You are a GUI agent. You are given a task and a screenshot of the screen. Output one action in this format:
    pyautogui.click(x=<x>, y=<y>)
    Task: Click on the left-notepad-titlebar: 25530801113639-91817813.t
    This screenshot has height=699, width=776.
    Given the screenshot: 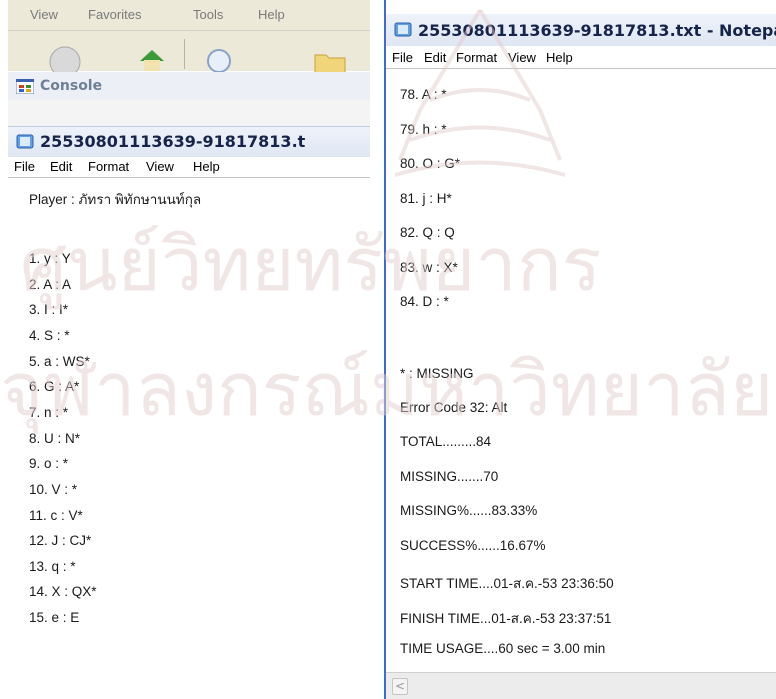 What is the action you would take?
    pyautogui.click(x=189, y=141)
    